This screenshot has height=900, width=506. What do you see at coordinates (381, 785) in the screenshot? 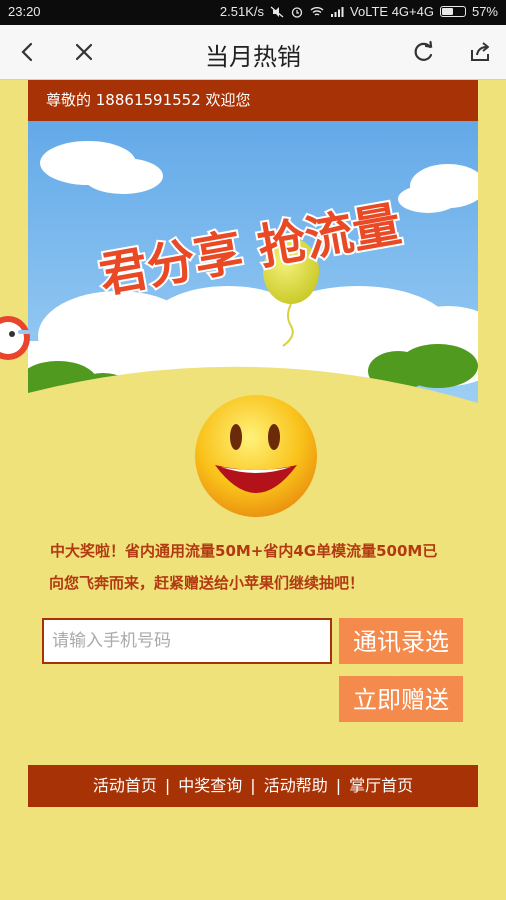
I see `footer-link-hall-home: 掌厅首页` at bounding box center [381, 785].